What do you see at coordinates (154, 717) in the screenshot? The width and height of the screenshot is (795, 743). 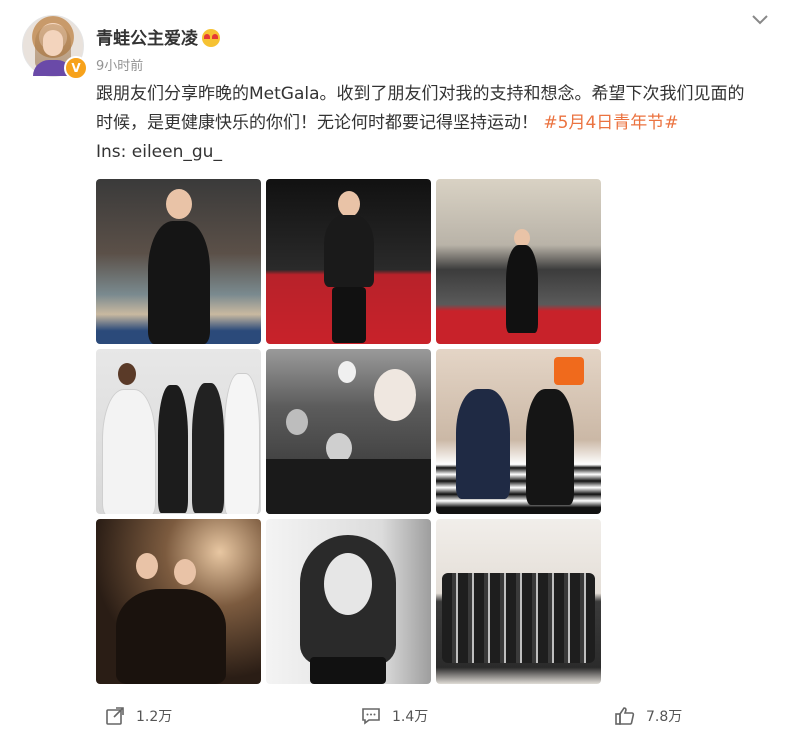 I see `share-count: 1.2万` at bounding box center [154, 717].